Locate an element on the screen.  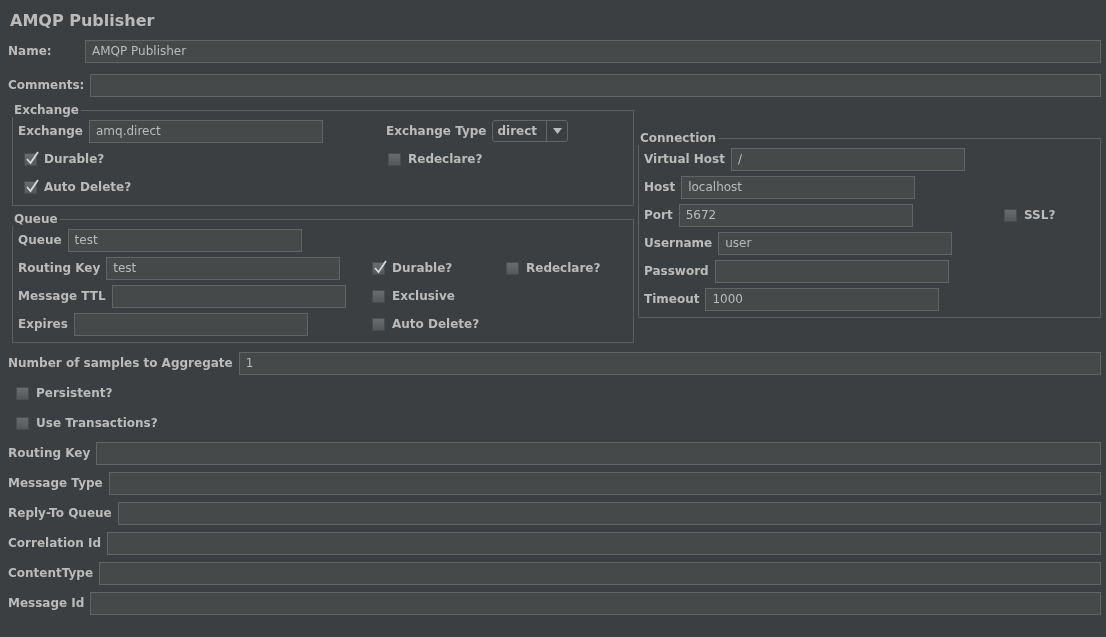
text-field: / is located at coordinates (847, 159).